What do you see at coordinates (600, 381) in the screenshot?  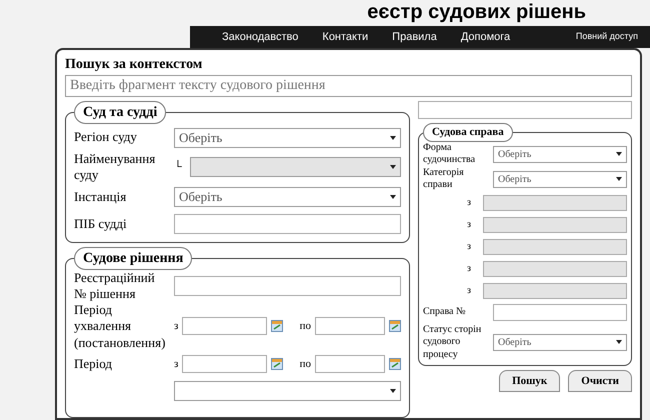 I see `form-button: Очисти` at bounding box center [600, 381].